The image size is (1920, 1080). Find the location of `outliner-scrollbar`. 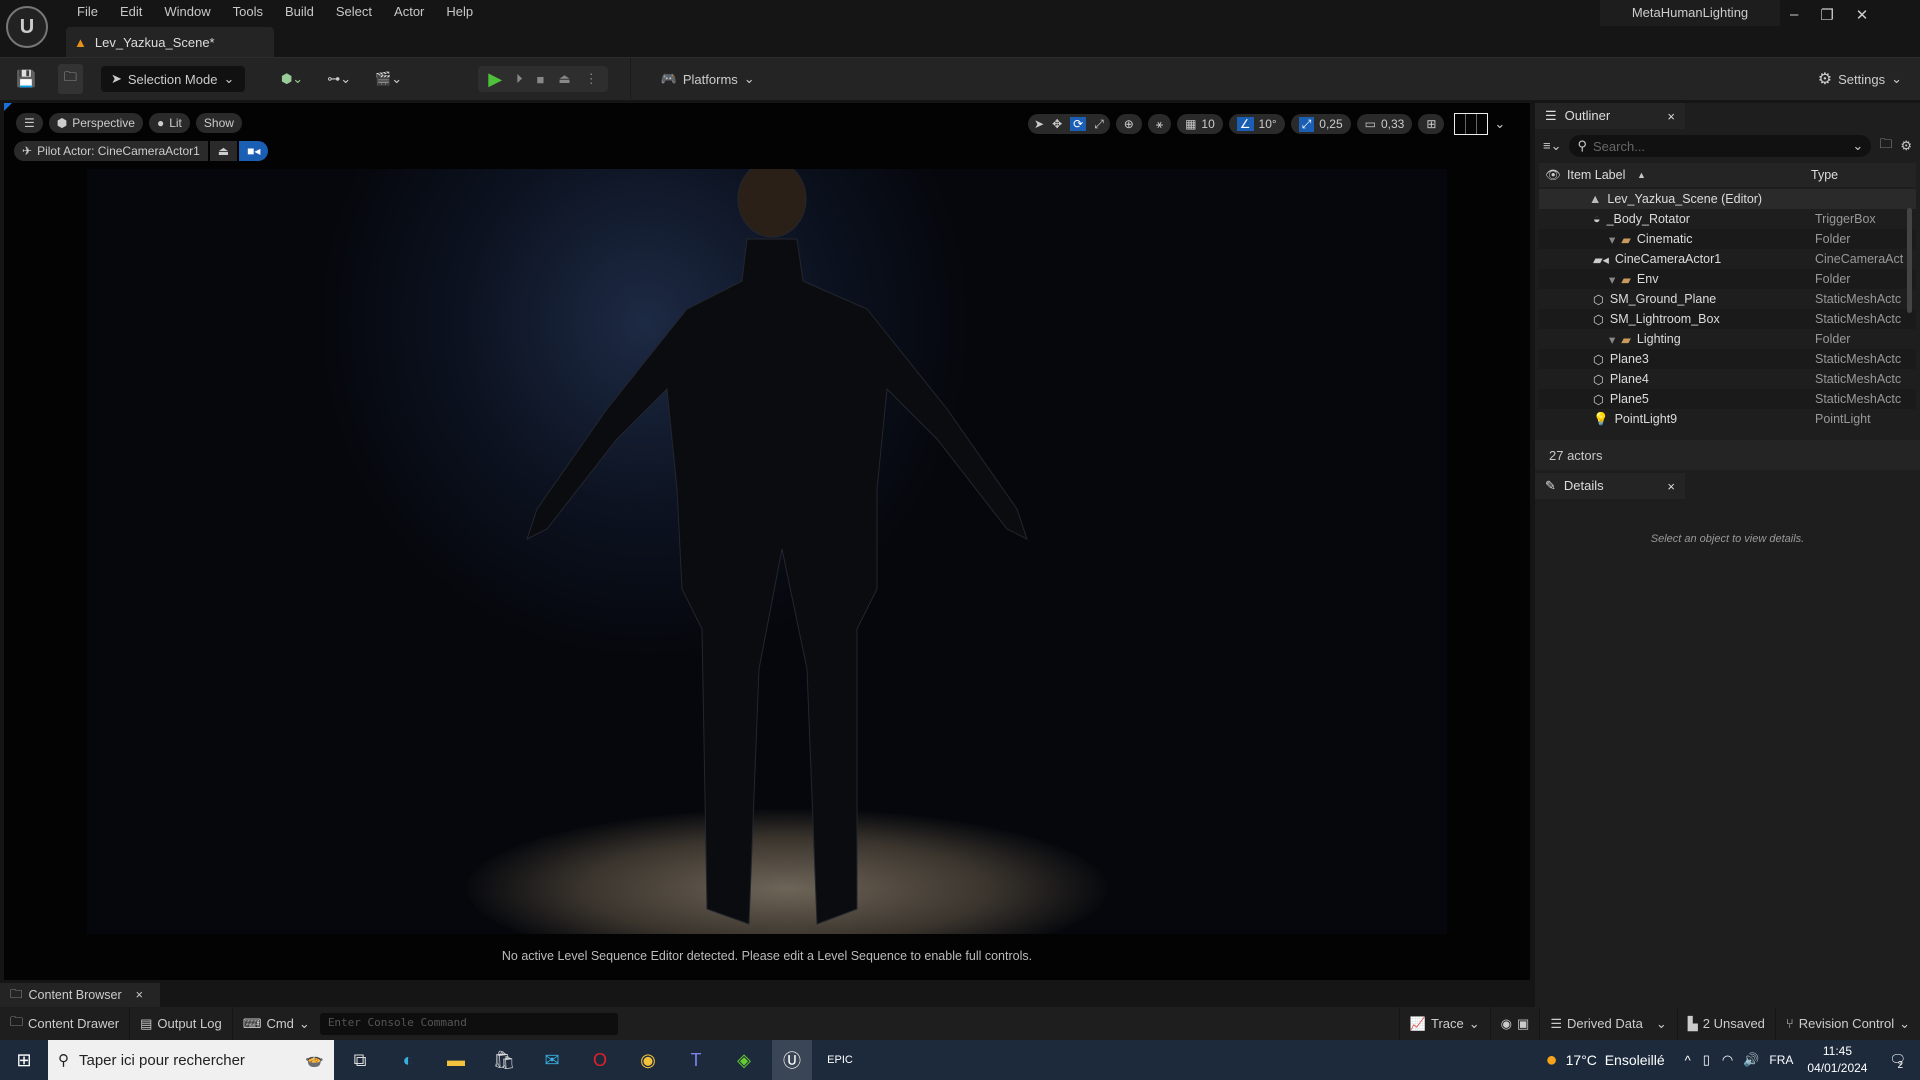

outliner-scrollbar is located at coordinates (1909, 260).